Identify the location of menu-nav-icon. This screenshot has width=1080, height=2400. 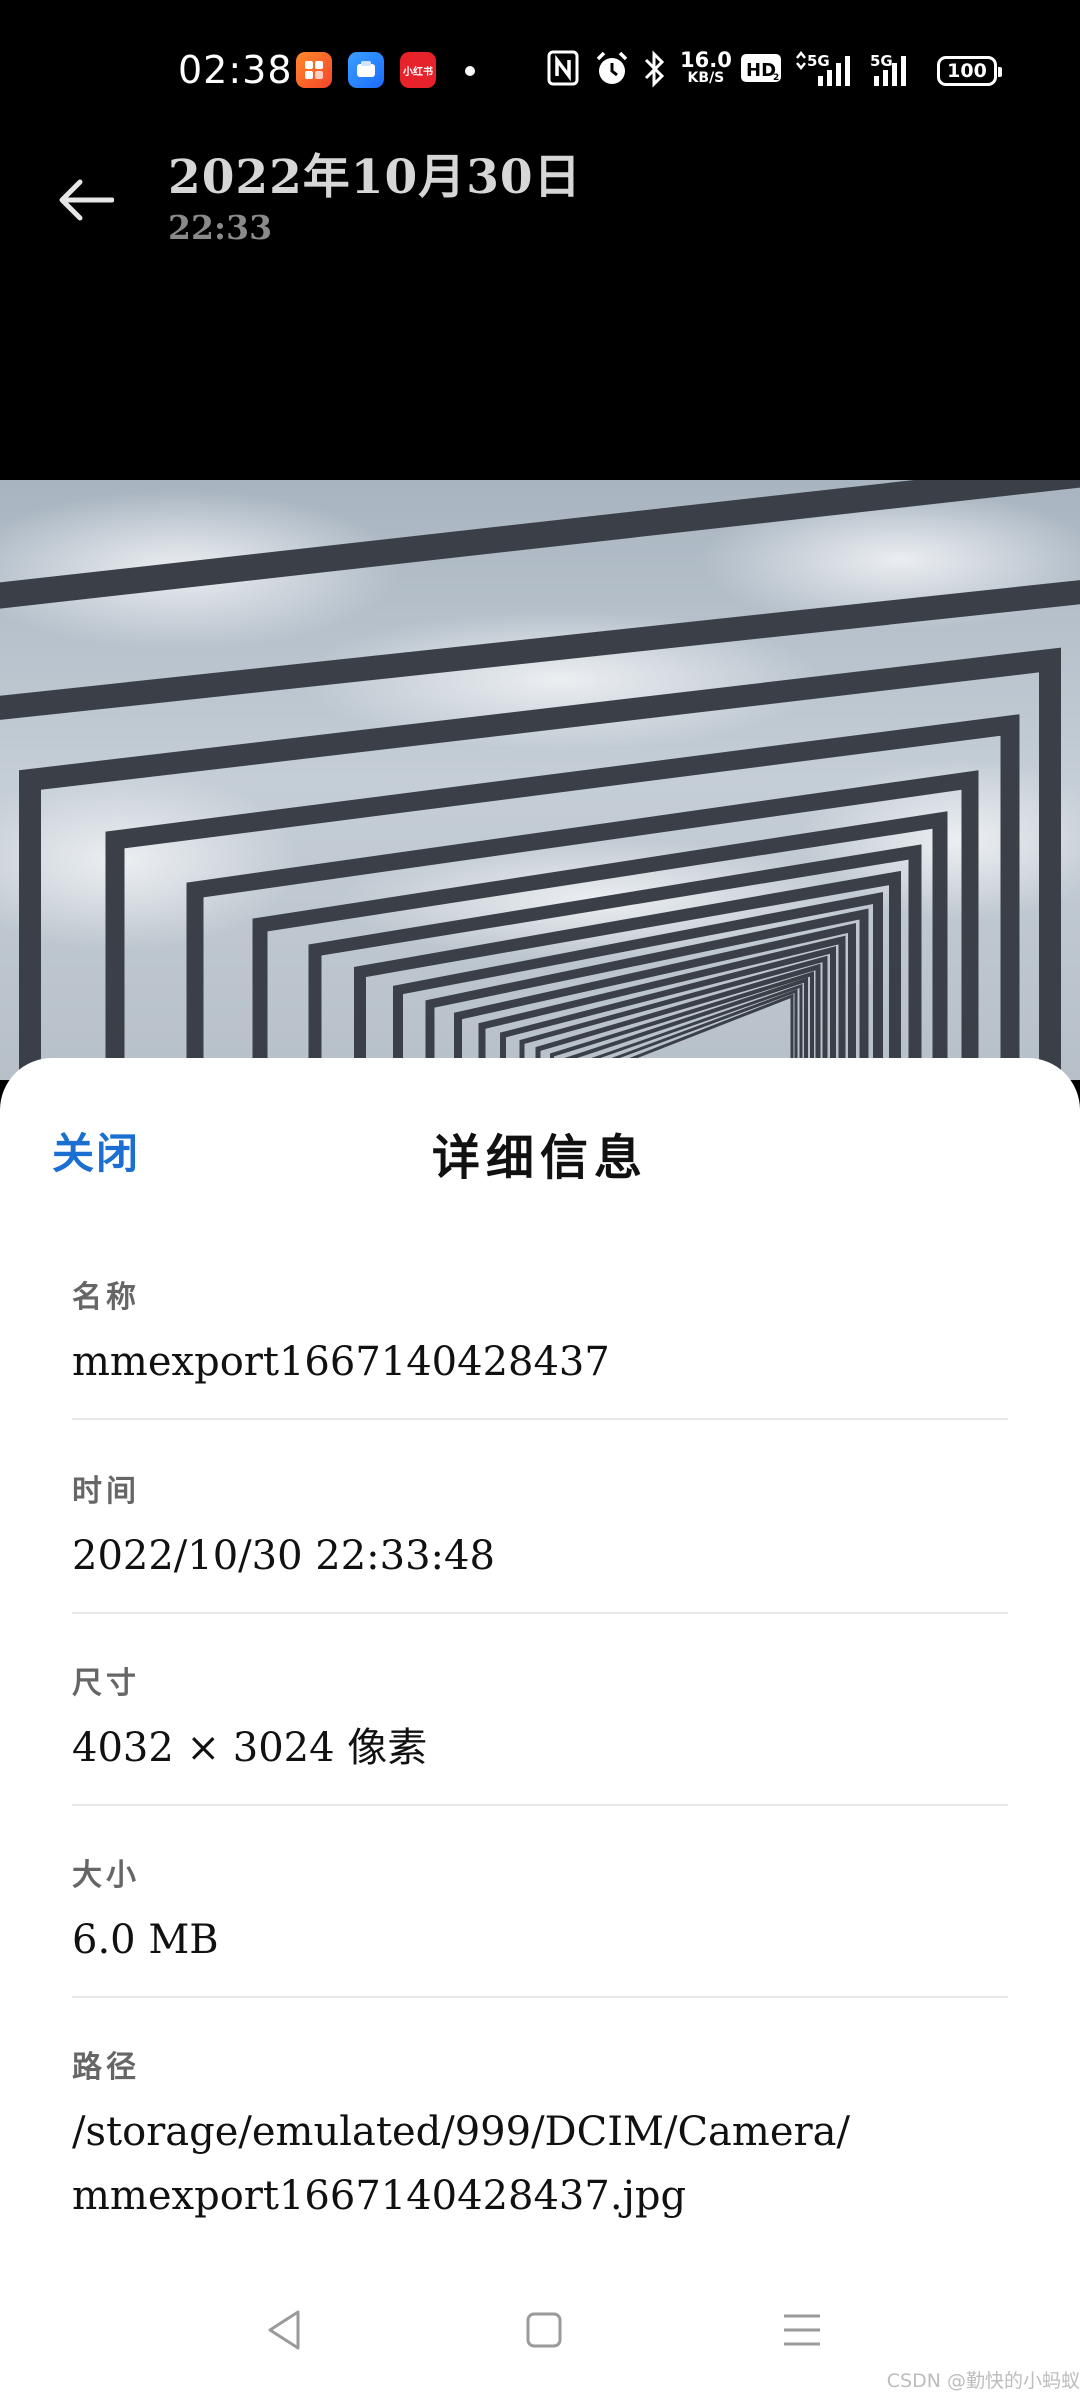
(802, 2330).